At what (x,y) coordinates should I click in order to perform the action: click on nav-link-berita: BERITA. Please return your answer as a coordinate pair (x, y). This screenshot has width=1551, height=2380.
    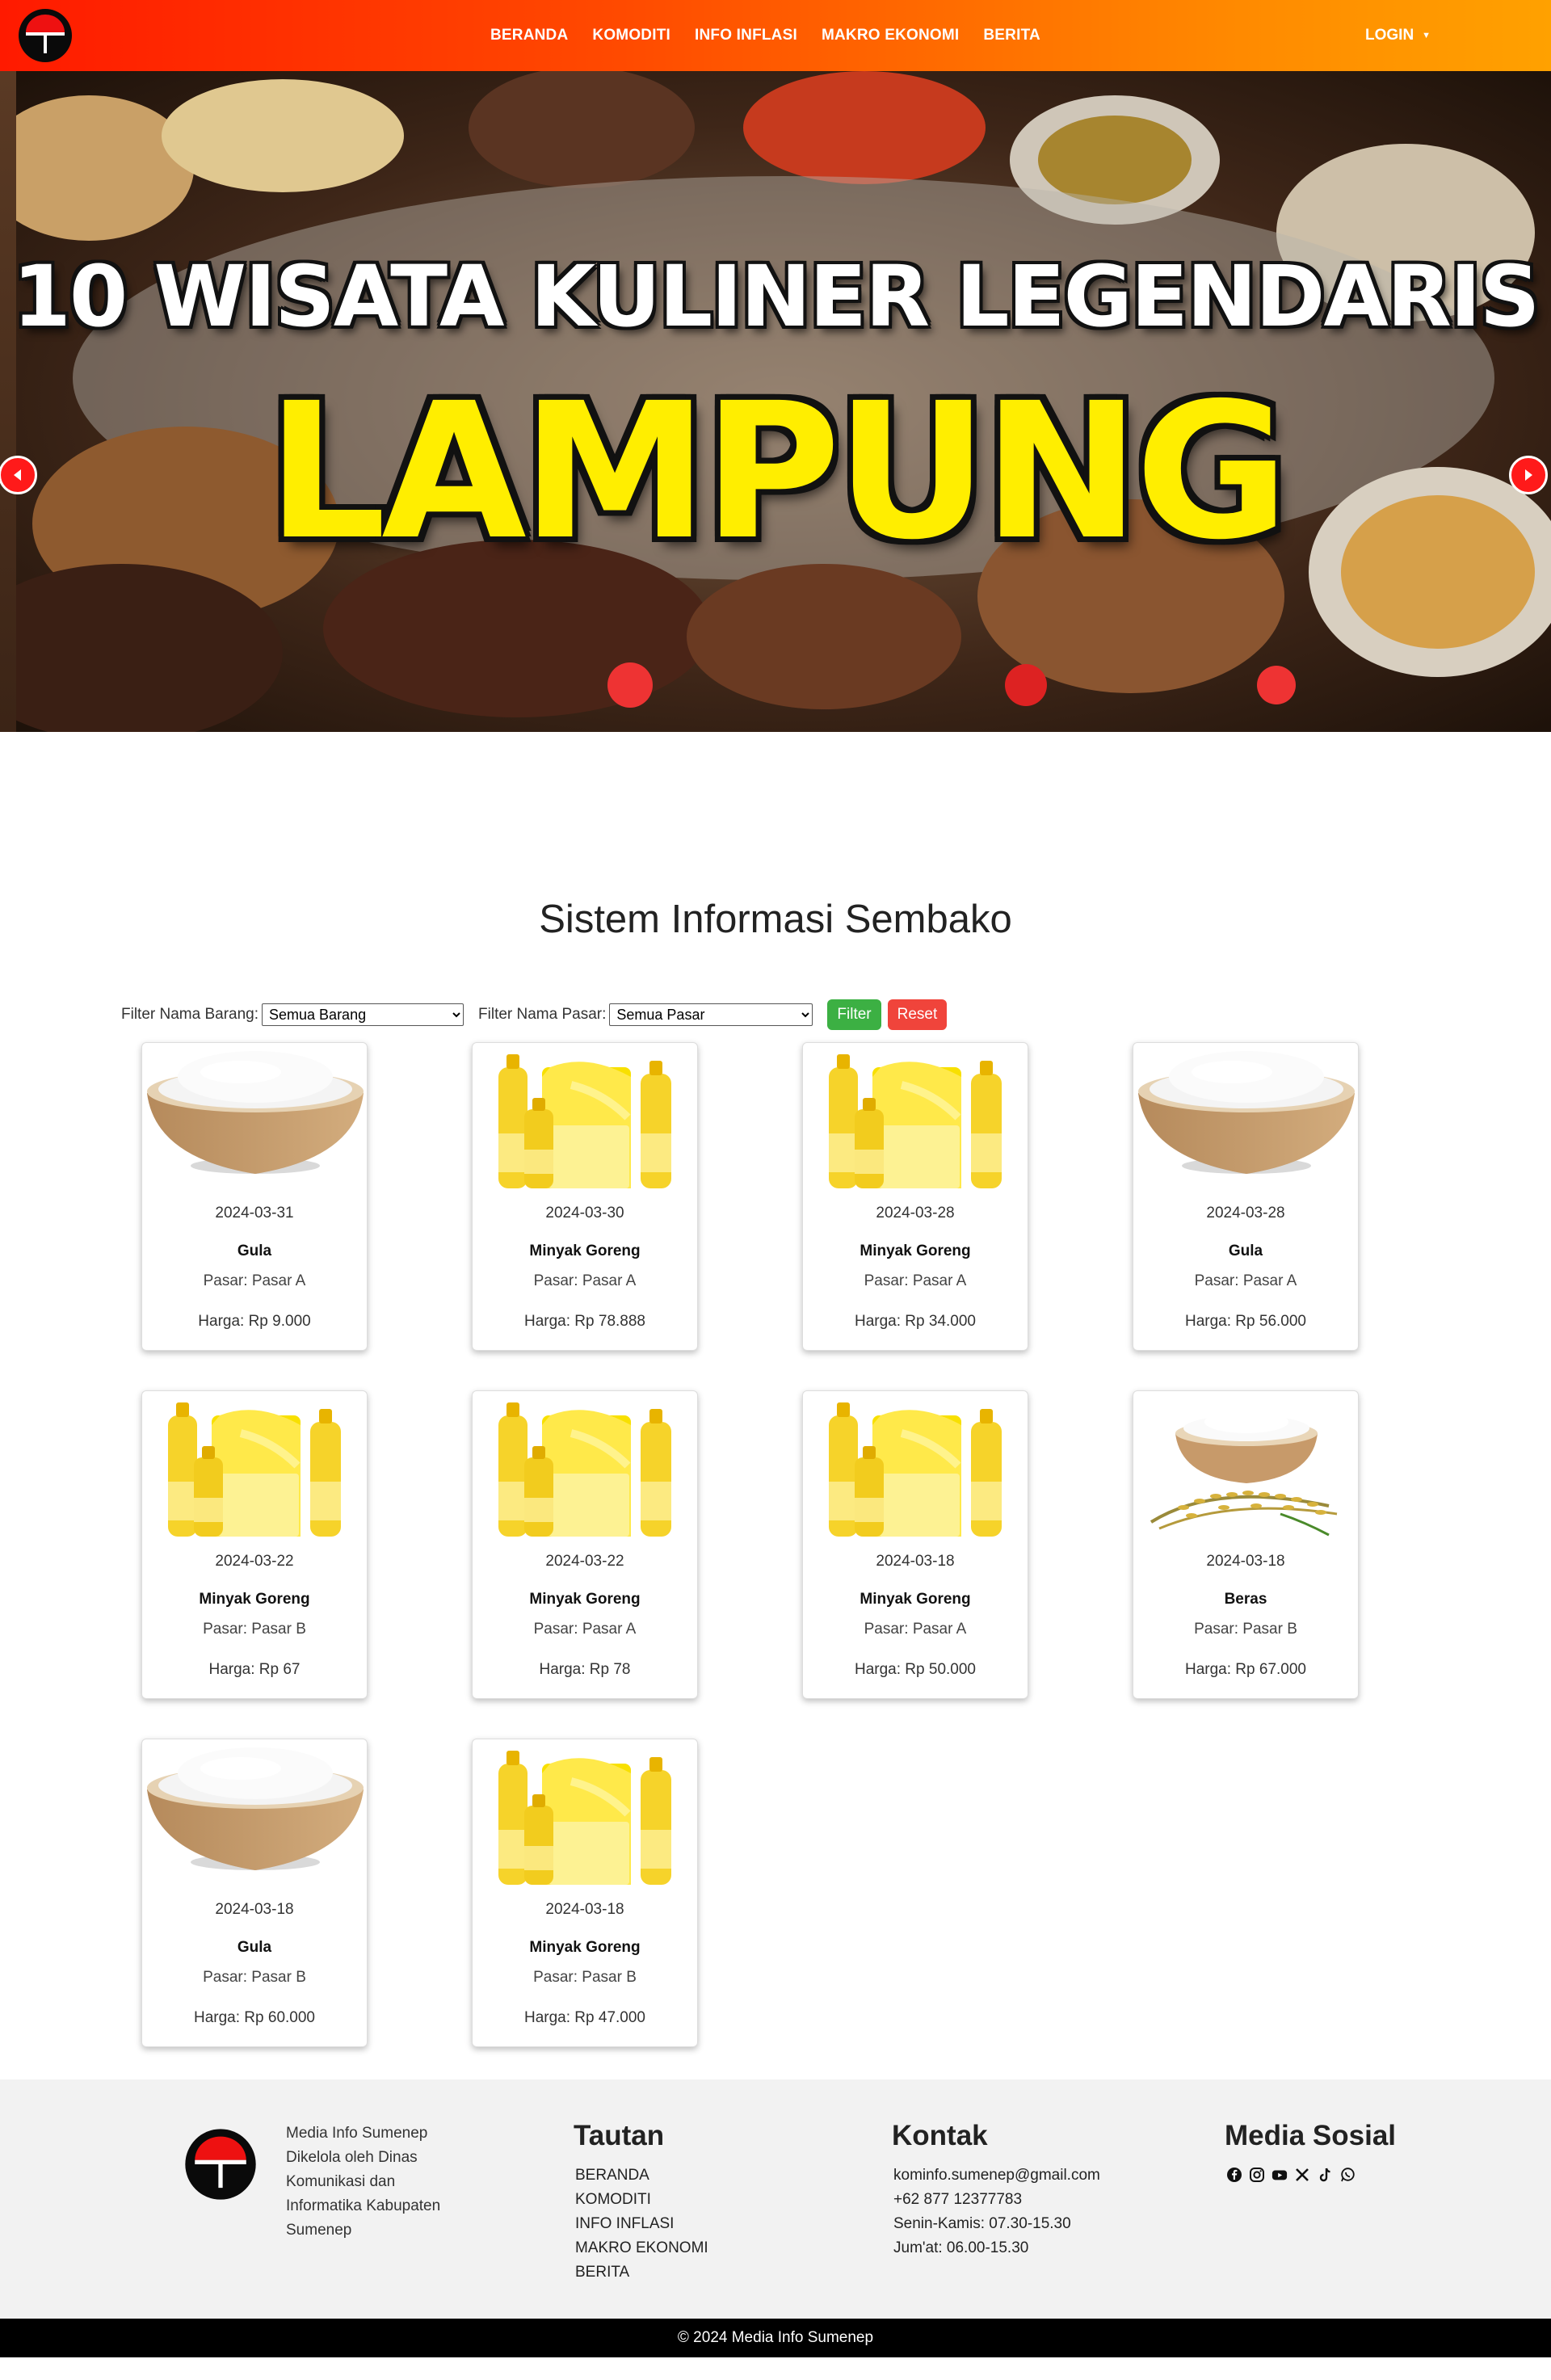
    Looking at the image, I should click on (1012, 36).